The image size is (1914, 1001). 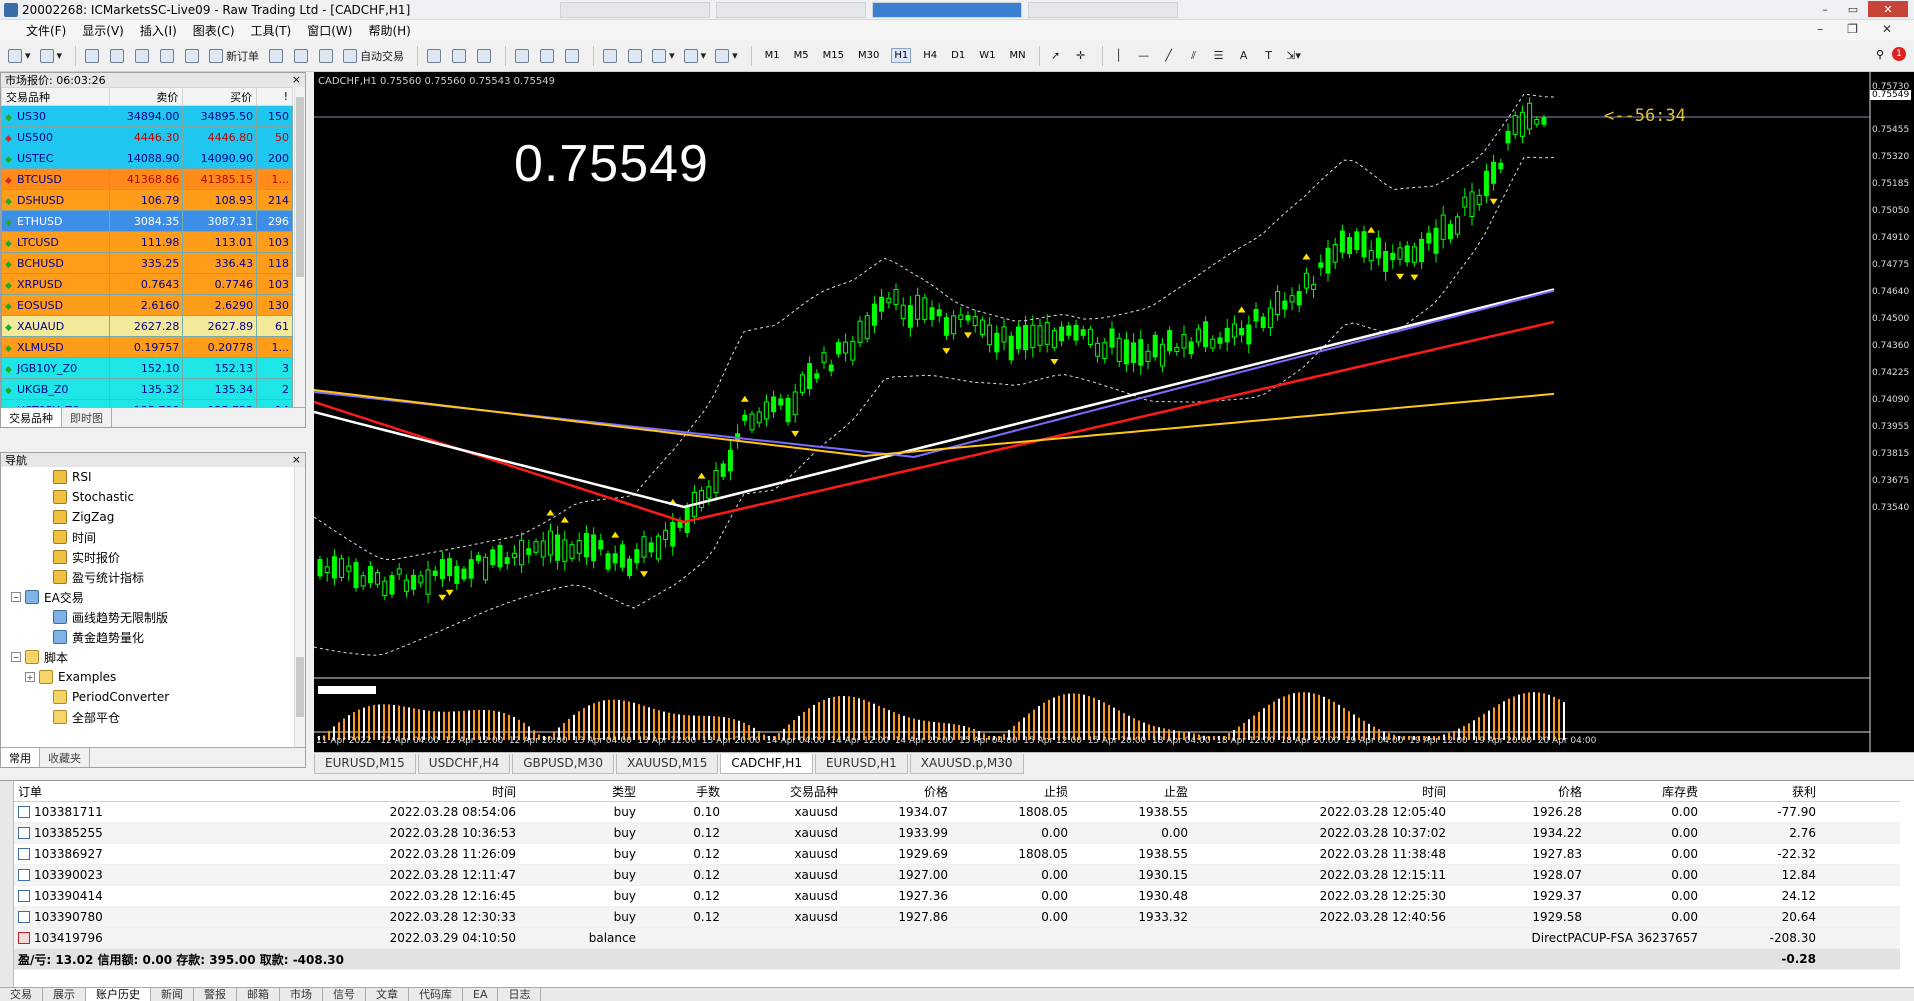 I want to click on terminal-tab: 日志, so click(x=520, y=994).